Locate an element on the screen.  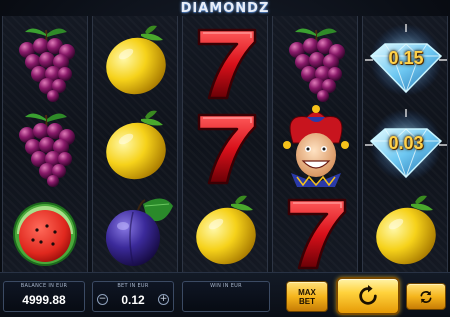
diamond-icon: 0.03 is located at coordinates (406, 145).